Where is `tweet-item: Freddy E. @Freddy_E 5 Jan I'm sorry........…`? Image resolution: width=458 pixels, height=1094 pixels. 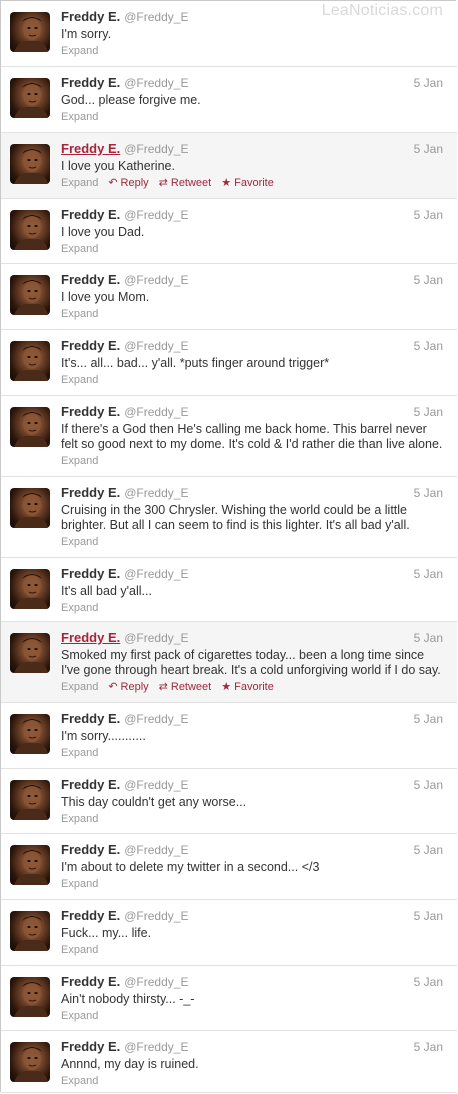
tweet-item: Freddy E. @Freddy_E 5 Jan I'm sorry........… is located at coordinates (229, 736).